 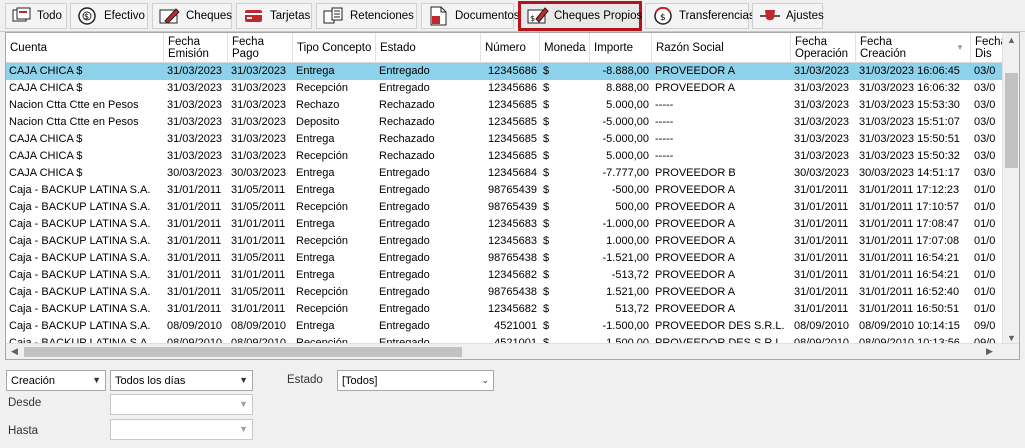 I want to click on tab-tarjetas: Tarjetas, so click(x=274, y=16).